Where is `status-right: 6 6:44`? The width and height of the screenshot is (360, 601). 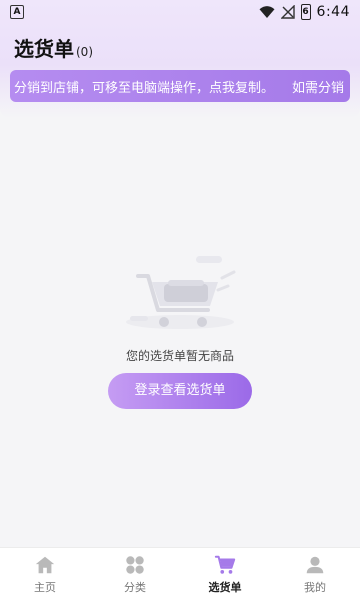
status-right: 6 6:44 is located at coordinates (304, 12).